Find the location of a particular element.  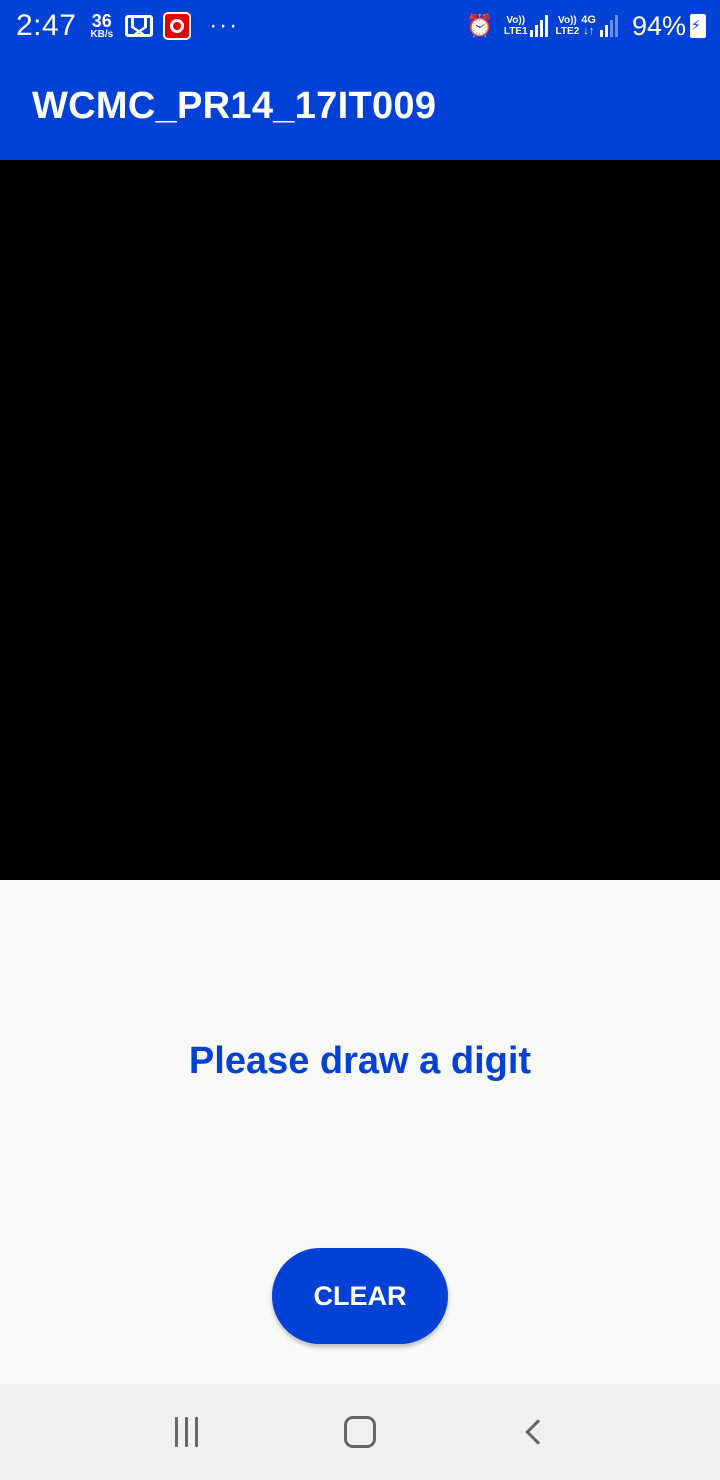

battery-charging-icon is located at coordinates (698, 26).